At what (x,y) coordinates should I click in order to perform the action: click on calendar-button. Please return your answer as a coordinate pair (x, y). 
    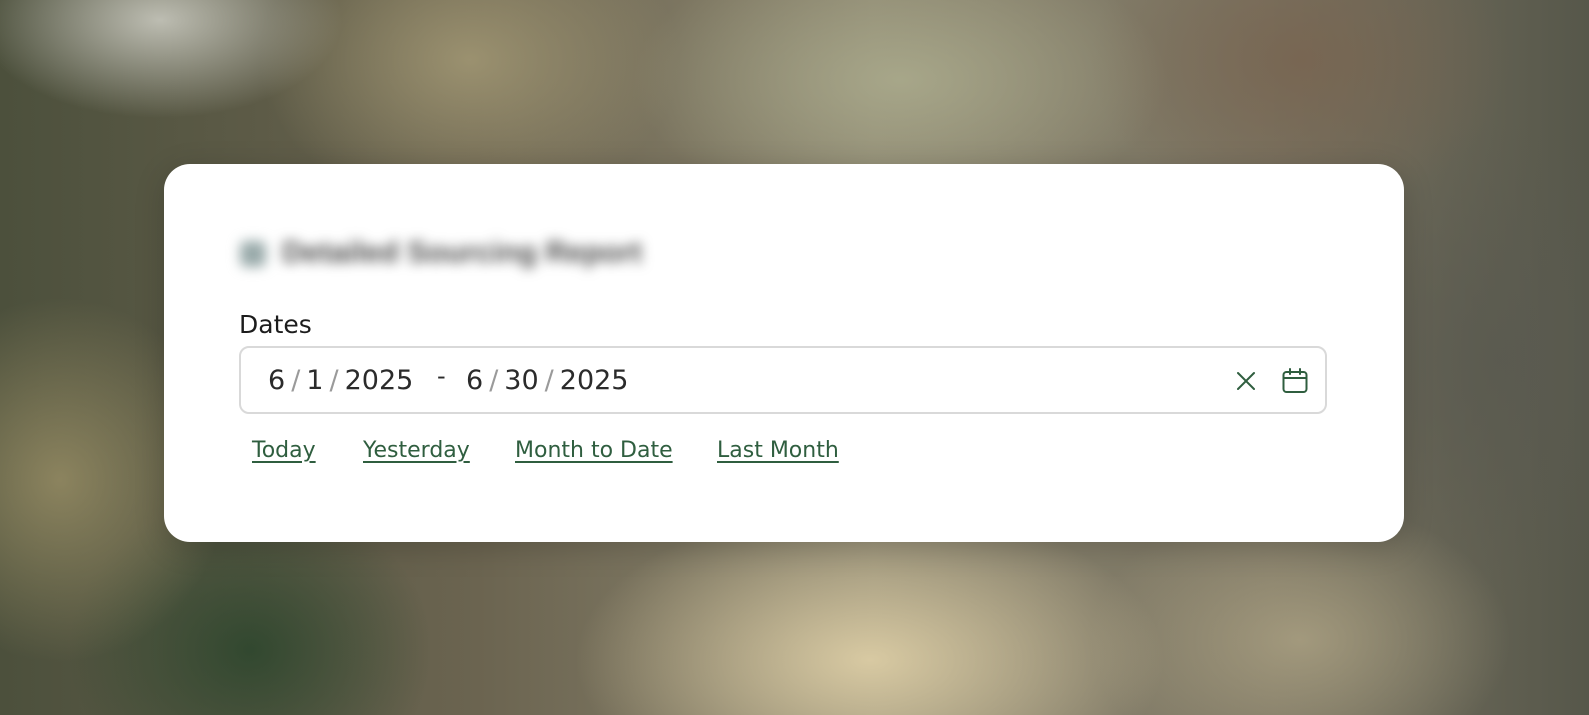
    Looking at the image, I should click on (1295, 381).